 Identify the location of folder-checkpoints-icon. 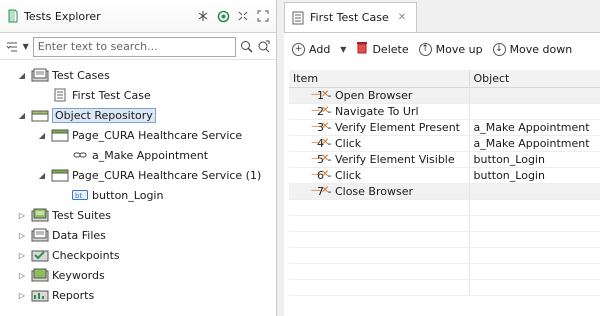
(40, 255).